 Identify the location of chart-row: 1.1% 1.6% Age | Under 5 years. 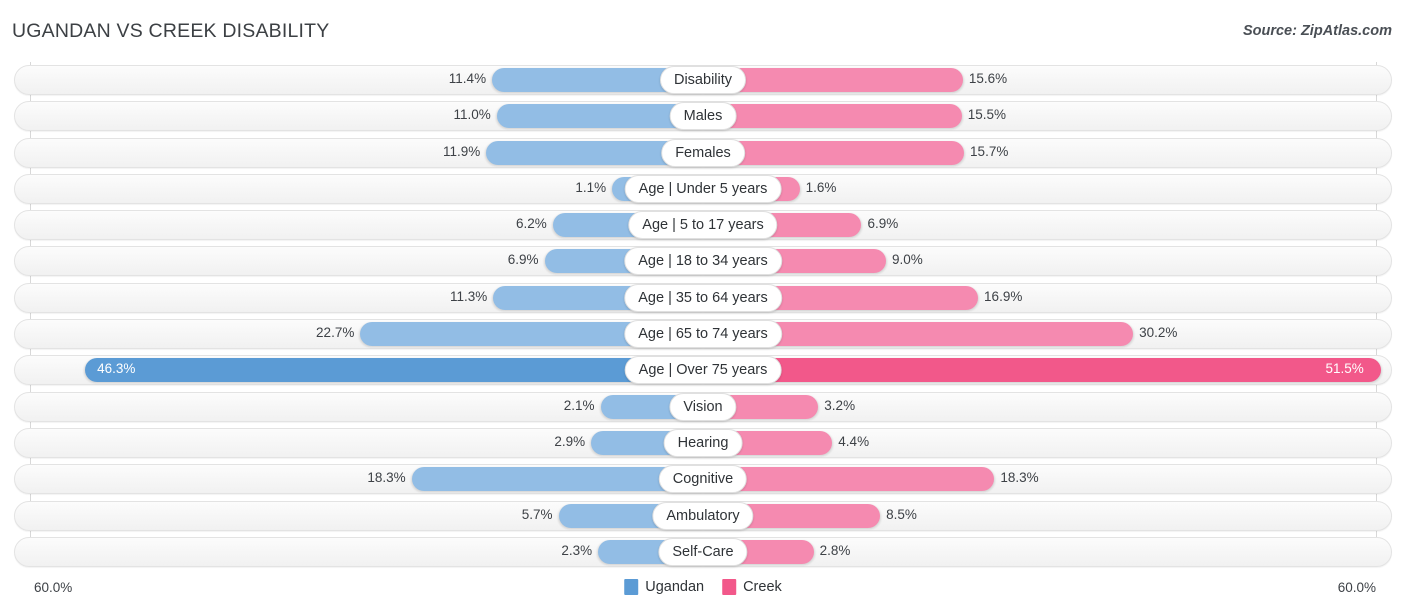
(703, 189).